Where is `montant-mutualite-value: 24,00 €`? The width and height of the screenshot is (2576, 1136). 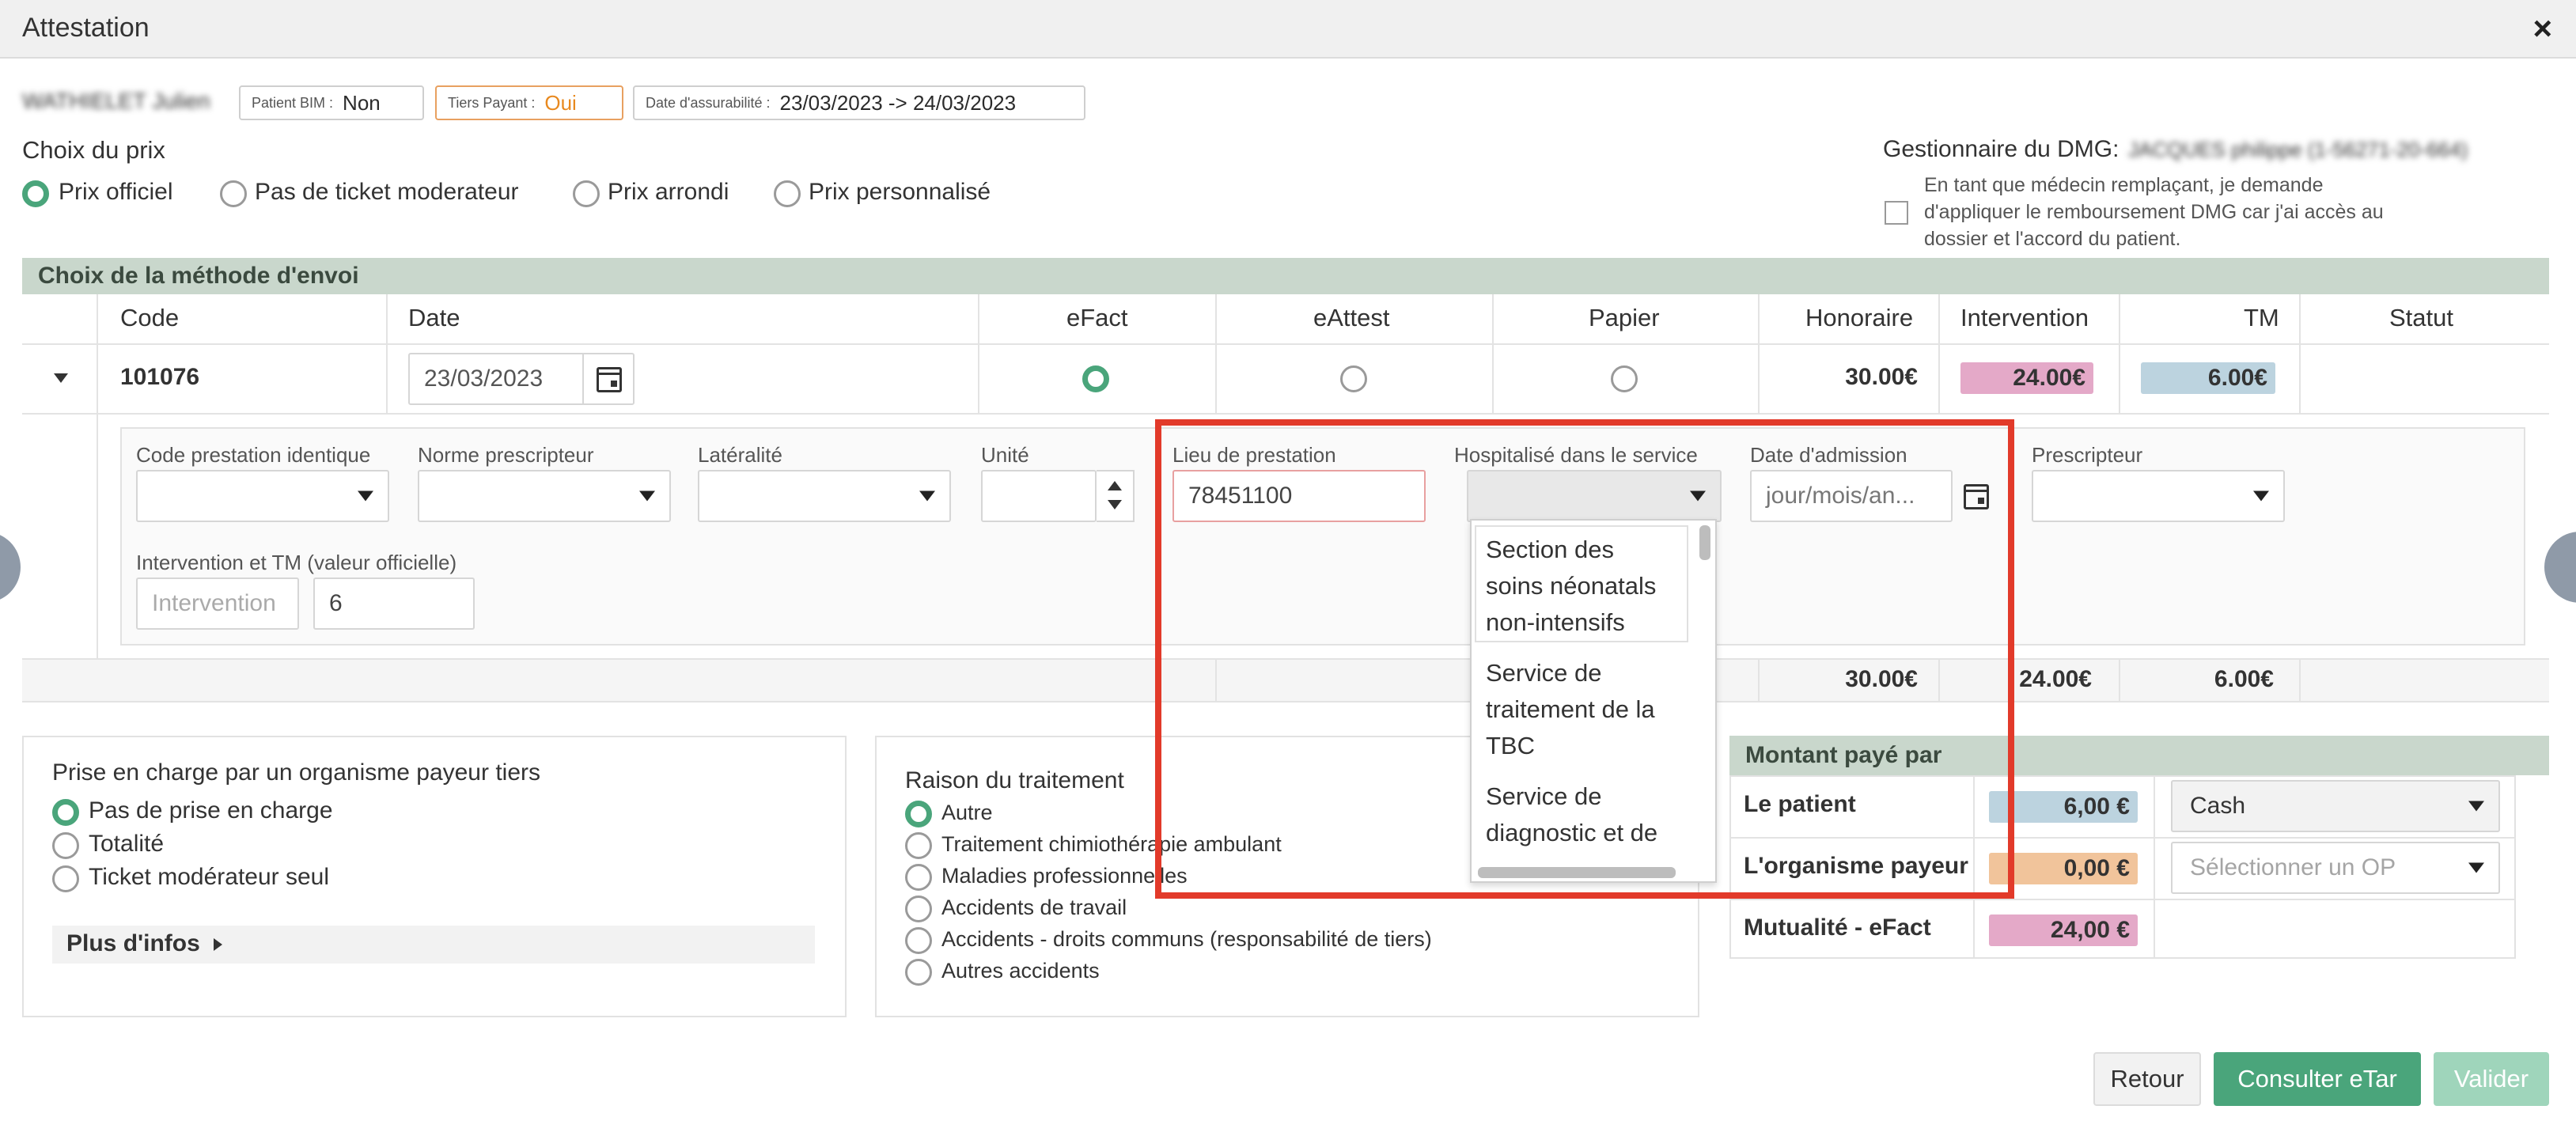 montant-mutualite-value: 24,00 € is located at coordinates (2063, 930).